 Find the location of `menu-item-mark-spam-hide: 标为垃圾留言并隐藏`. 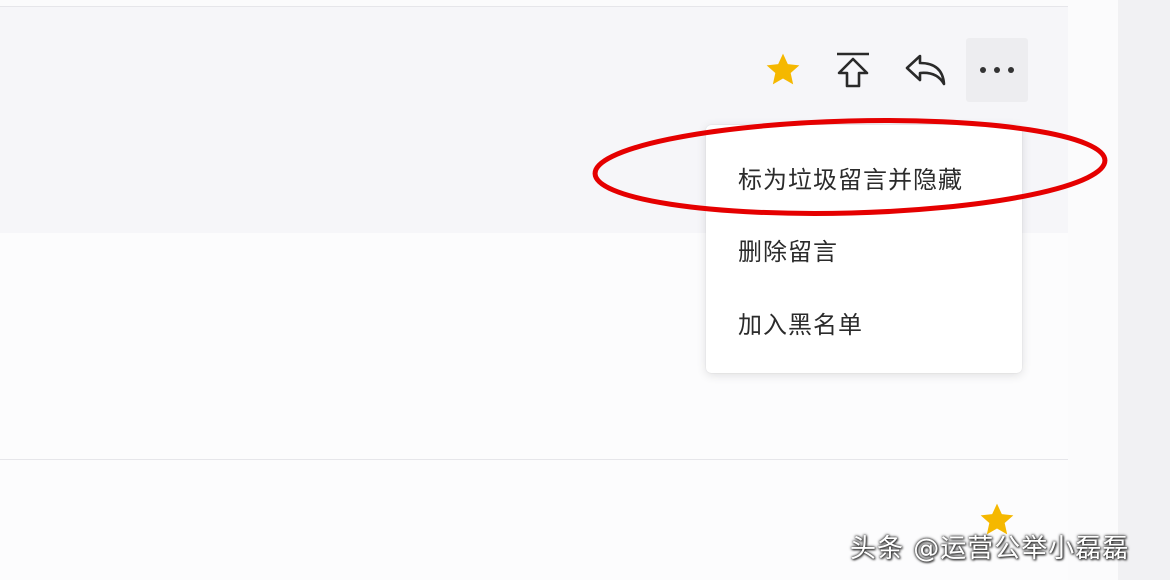

menu-item-mark-spam-hide: 标为垃圾留言并隐藏 is located at coordinates (864, 177).